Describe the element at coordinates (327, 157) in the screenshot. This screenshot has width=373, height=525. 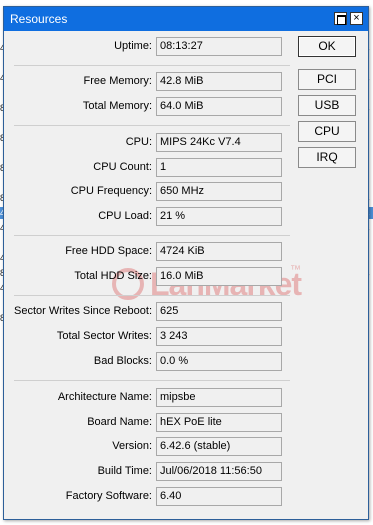
I see `irq-button: IRQ` at that location.